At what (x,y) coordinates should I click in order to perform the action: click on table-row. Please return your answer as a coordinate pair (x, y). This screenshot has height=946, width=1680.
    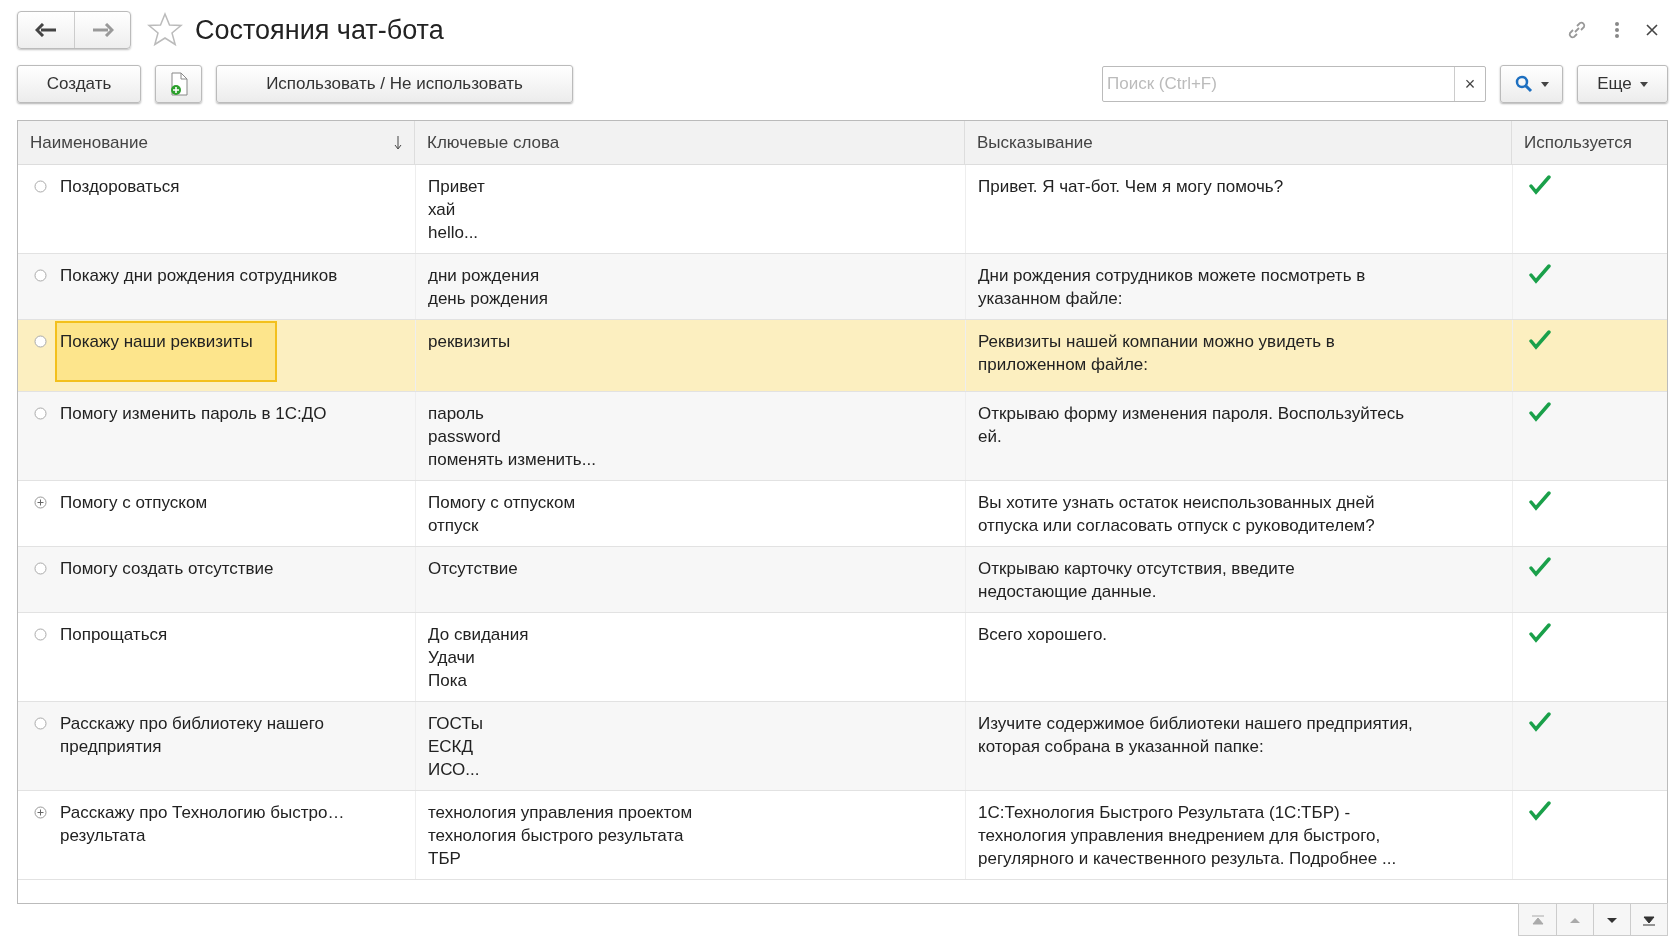
    Looking at the image, I should click on (842, 835).